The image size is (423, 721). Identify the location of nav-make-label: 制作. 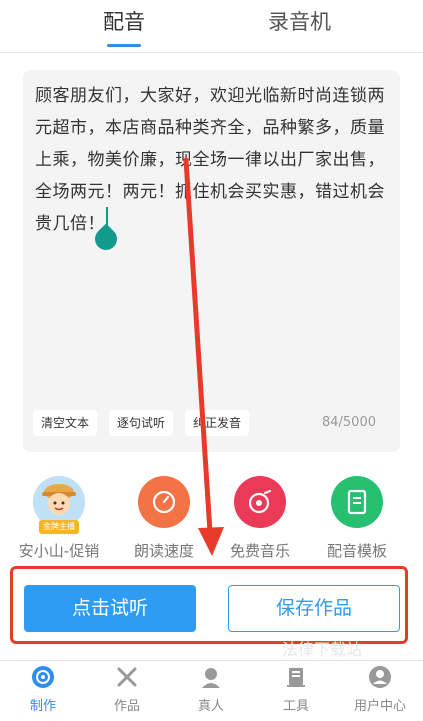
(42, 706).